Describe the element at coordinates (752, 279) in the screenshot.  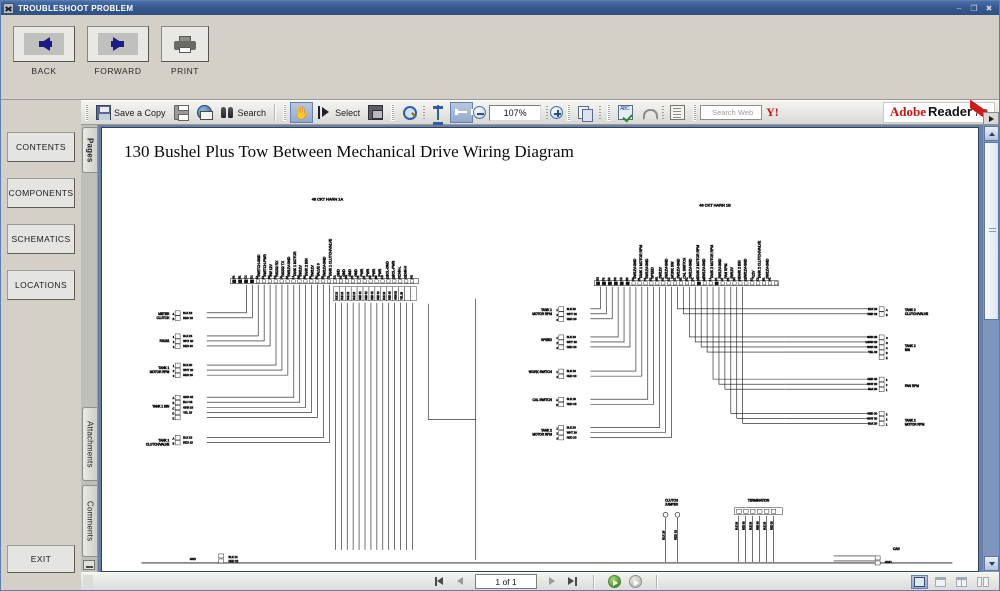
I see `svg-text: D1` at that location.